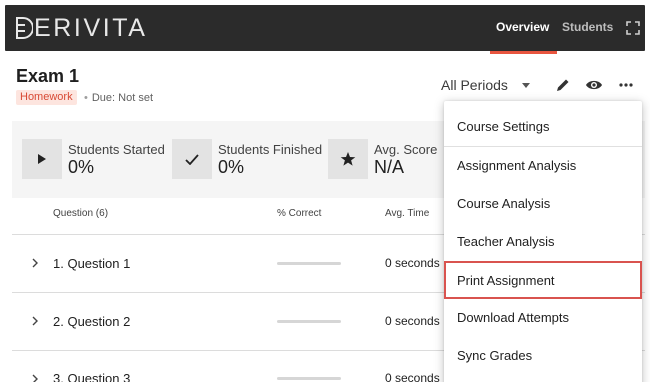 The image size is (650, 382). Describe the element at coordinates (348, 159) in the screenshot. I see `star-icon` at that location.